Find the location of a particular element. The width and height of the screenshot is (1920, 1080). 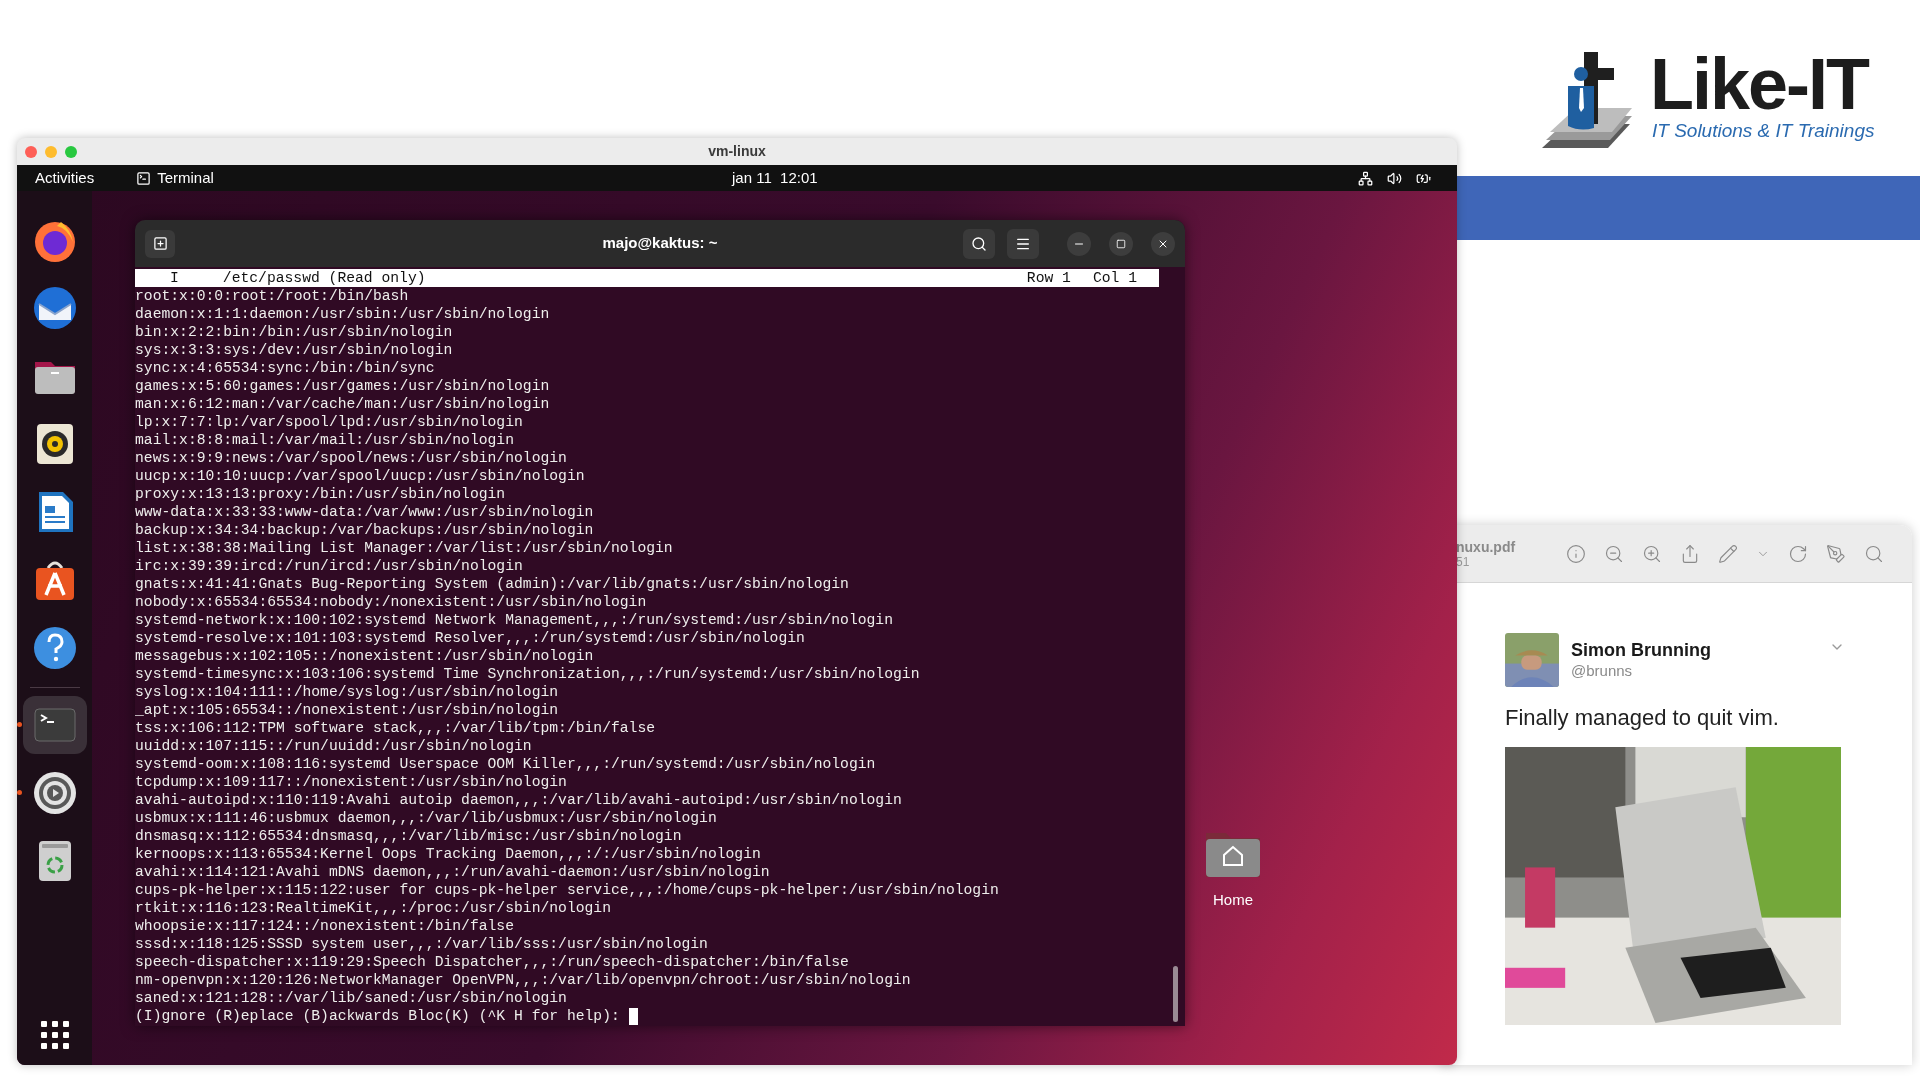

volume-icon is located at coordinates (1394, 178).